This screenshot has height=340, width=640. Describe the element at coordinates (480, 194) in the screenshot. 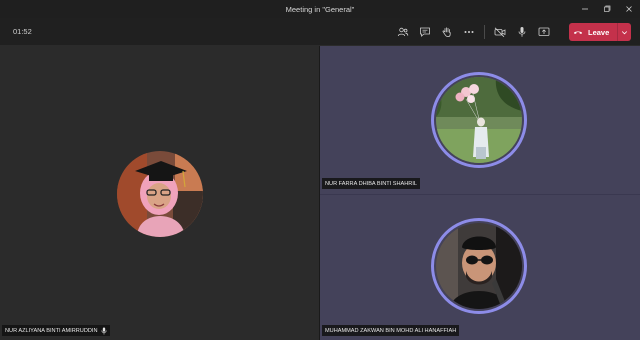

I see `tile-divider` at that location.